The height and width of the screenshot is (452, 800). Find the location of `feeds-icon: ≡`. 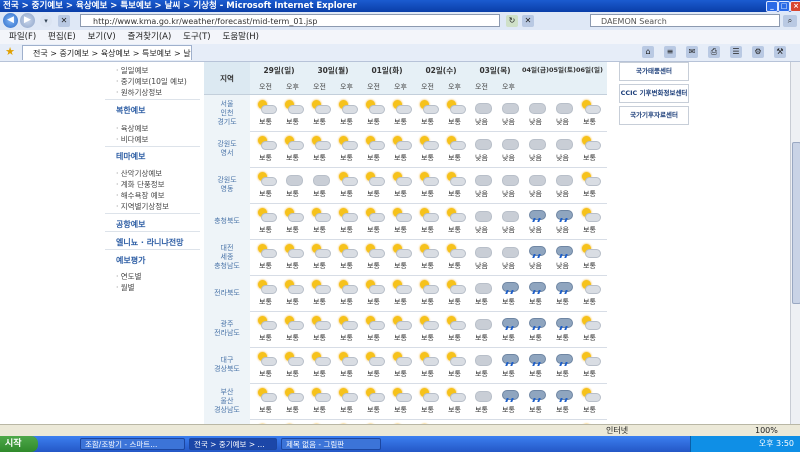

feeds-icon: ≡ is located at coordinates (670, 52).